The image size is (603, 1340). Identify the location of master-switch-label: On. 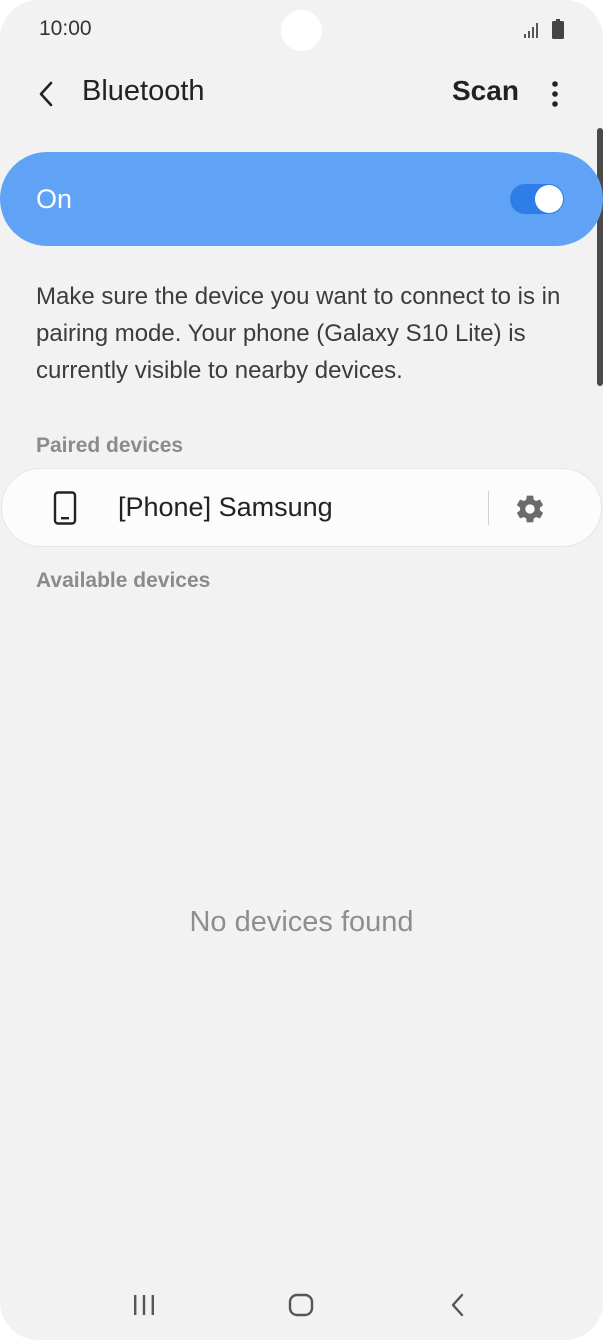
(54, 199).